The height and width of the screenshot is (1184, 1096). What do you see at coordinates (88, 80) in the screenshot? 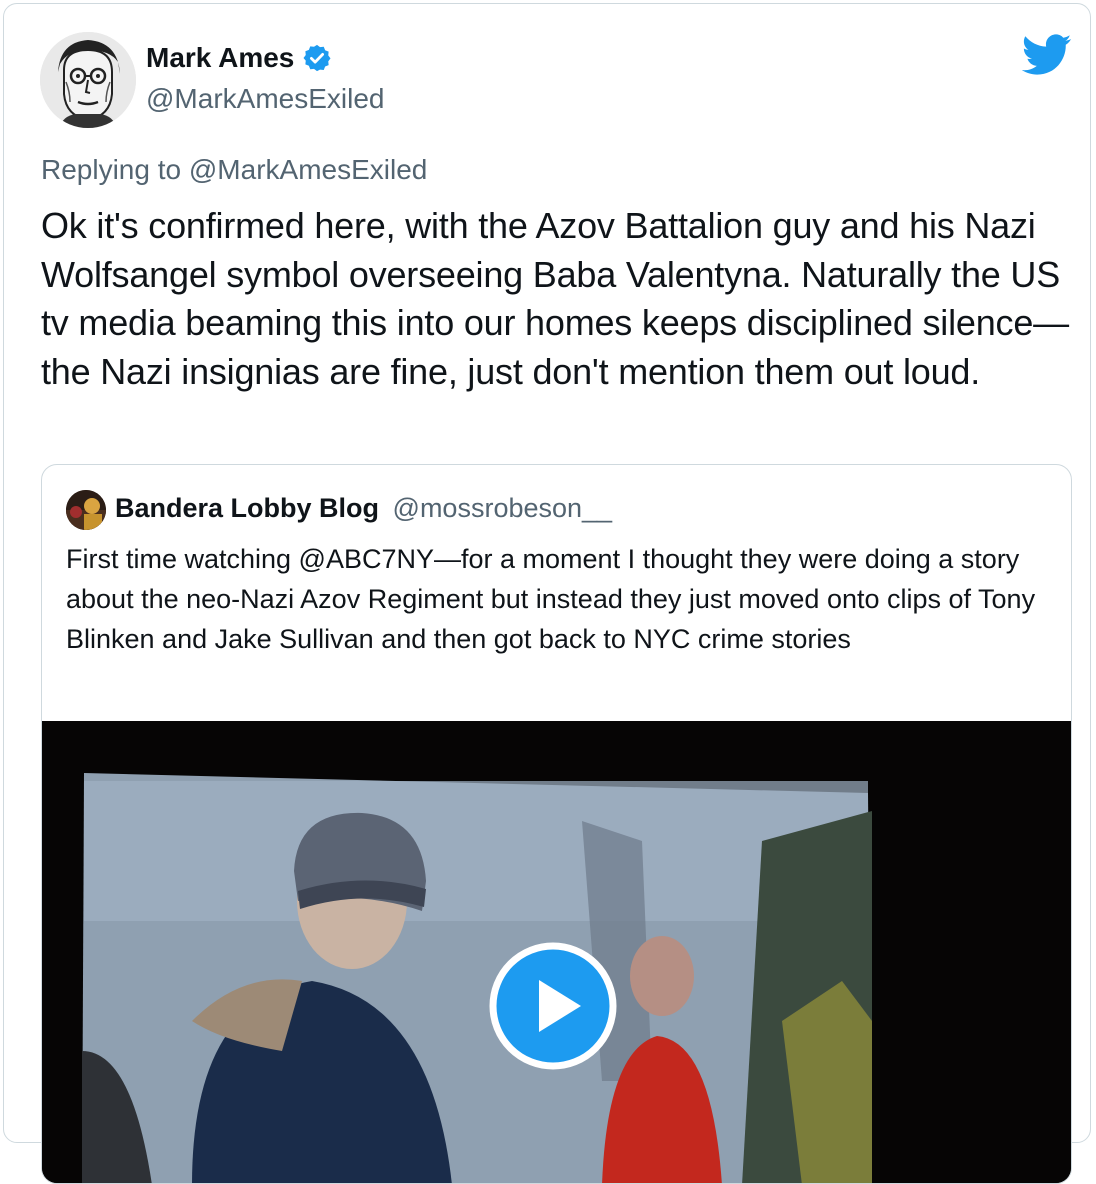
I see `author-avatar` at bounding box center [88, 80].